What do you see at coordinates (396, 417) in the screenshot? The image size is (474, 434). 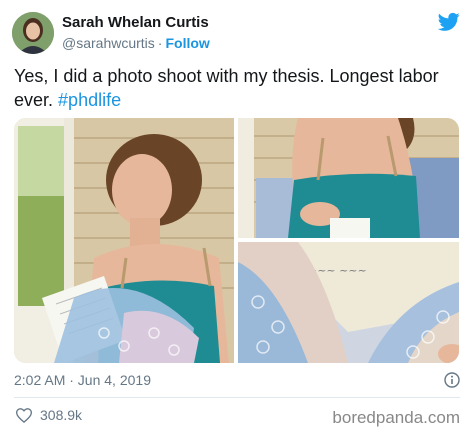 I see `watermark: boredpanda.com` at bounding box center [396, 417].